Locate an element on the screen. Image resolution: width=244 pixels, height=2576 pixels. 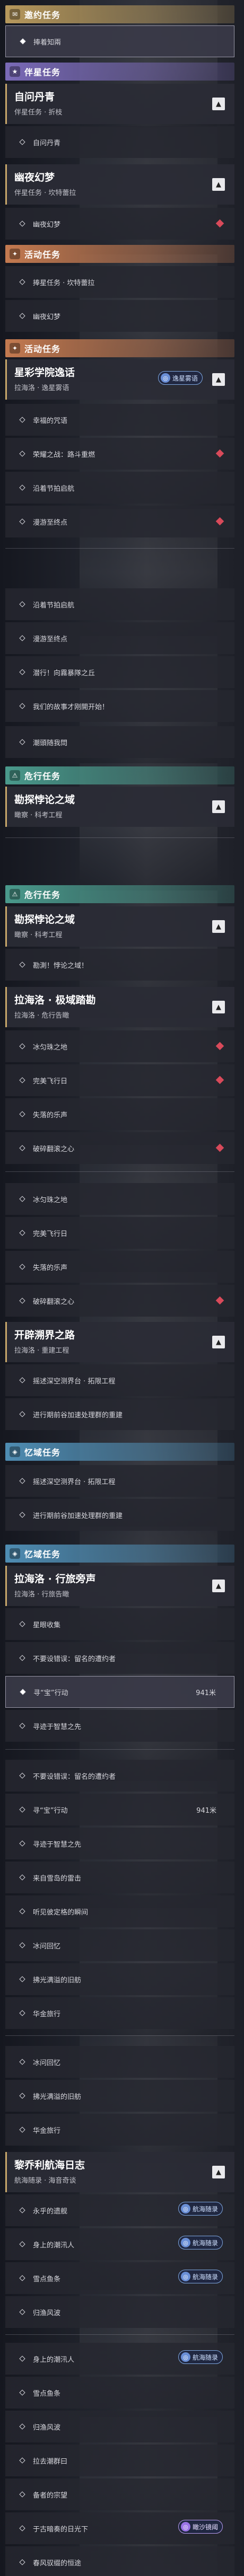
quest-group: 拉海洛 · 极域踏勘 拉海洛 · 危行告瞰 ▲ is located at coordinates (120, 1007).